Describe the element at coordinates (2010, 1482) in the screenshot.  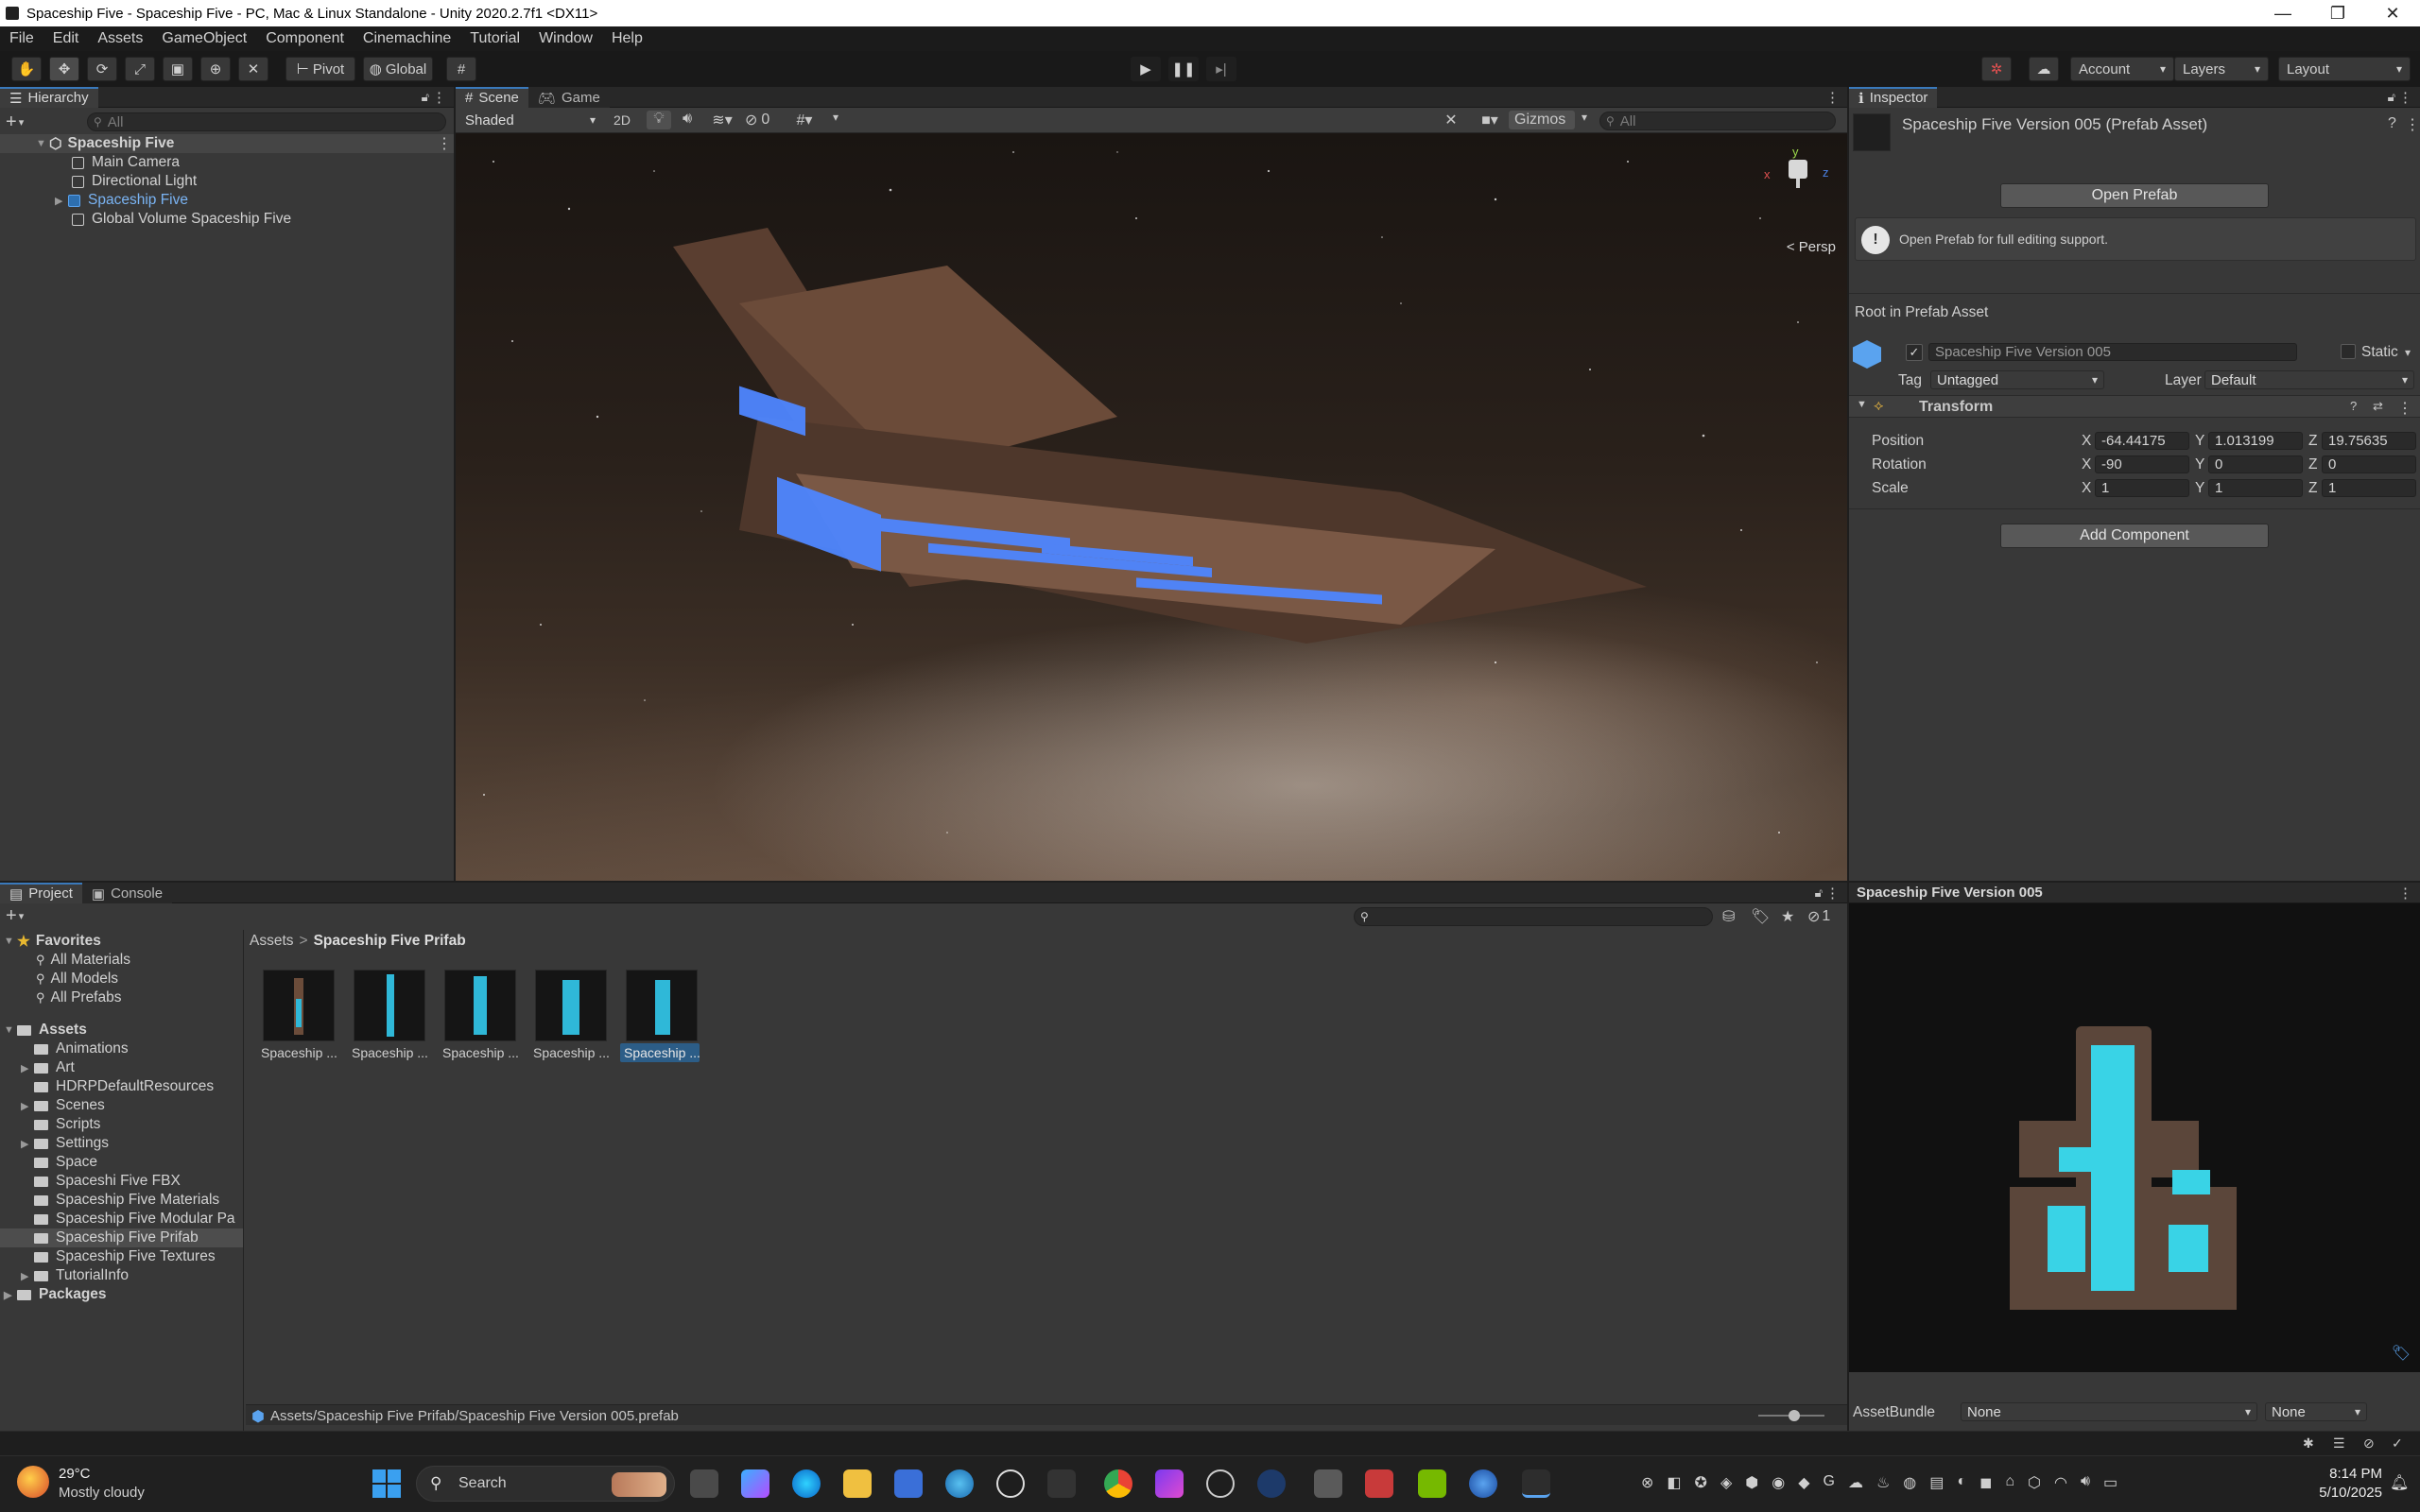
I see `tray-icon-14: ⌂` at that location.